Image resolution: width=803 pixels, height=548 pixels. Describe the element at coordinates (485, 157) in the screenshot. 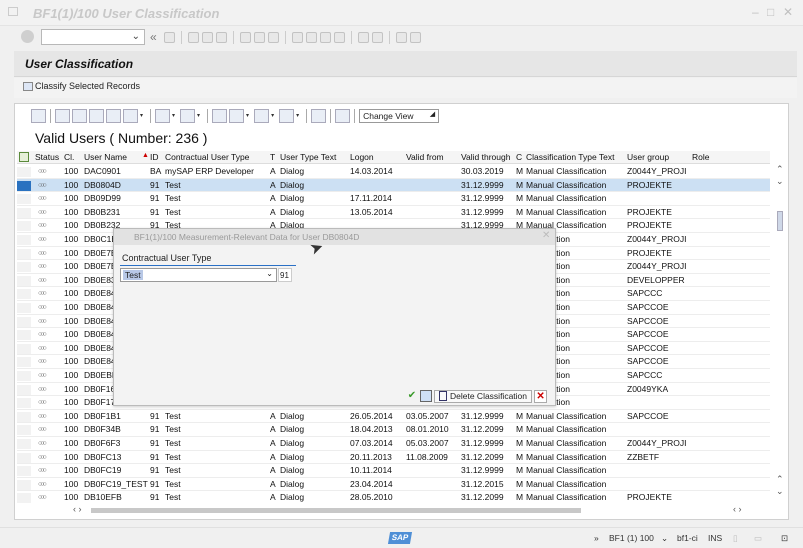

I see `col-valid-through: Valid through` at that location.